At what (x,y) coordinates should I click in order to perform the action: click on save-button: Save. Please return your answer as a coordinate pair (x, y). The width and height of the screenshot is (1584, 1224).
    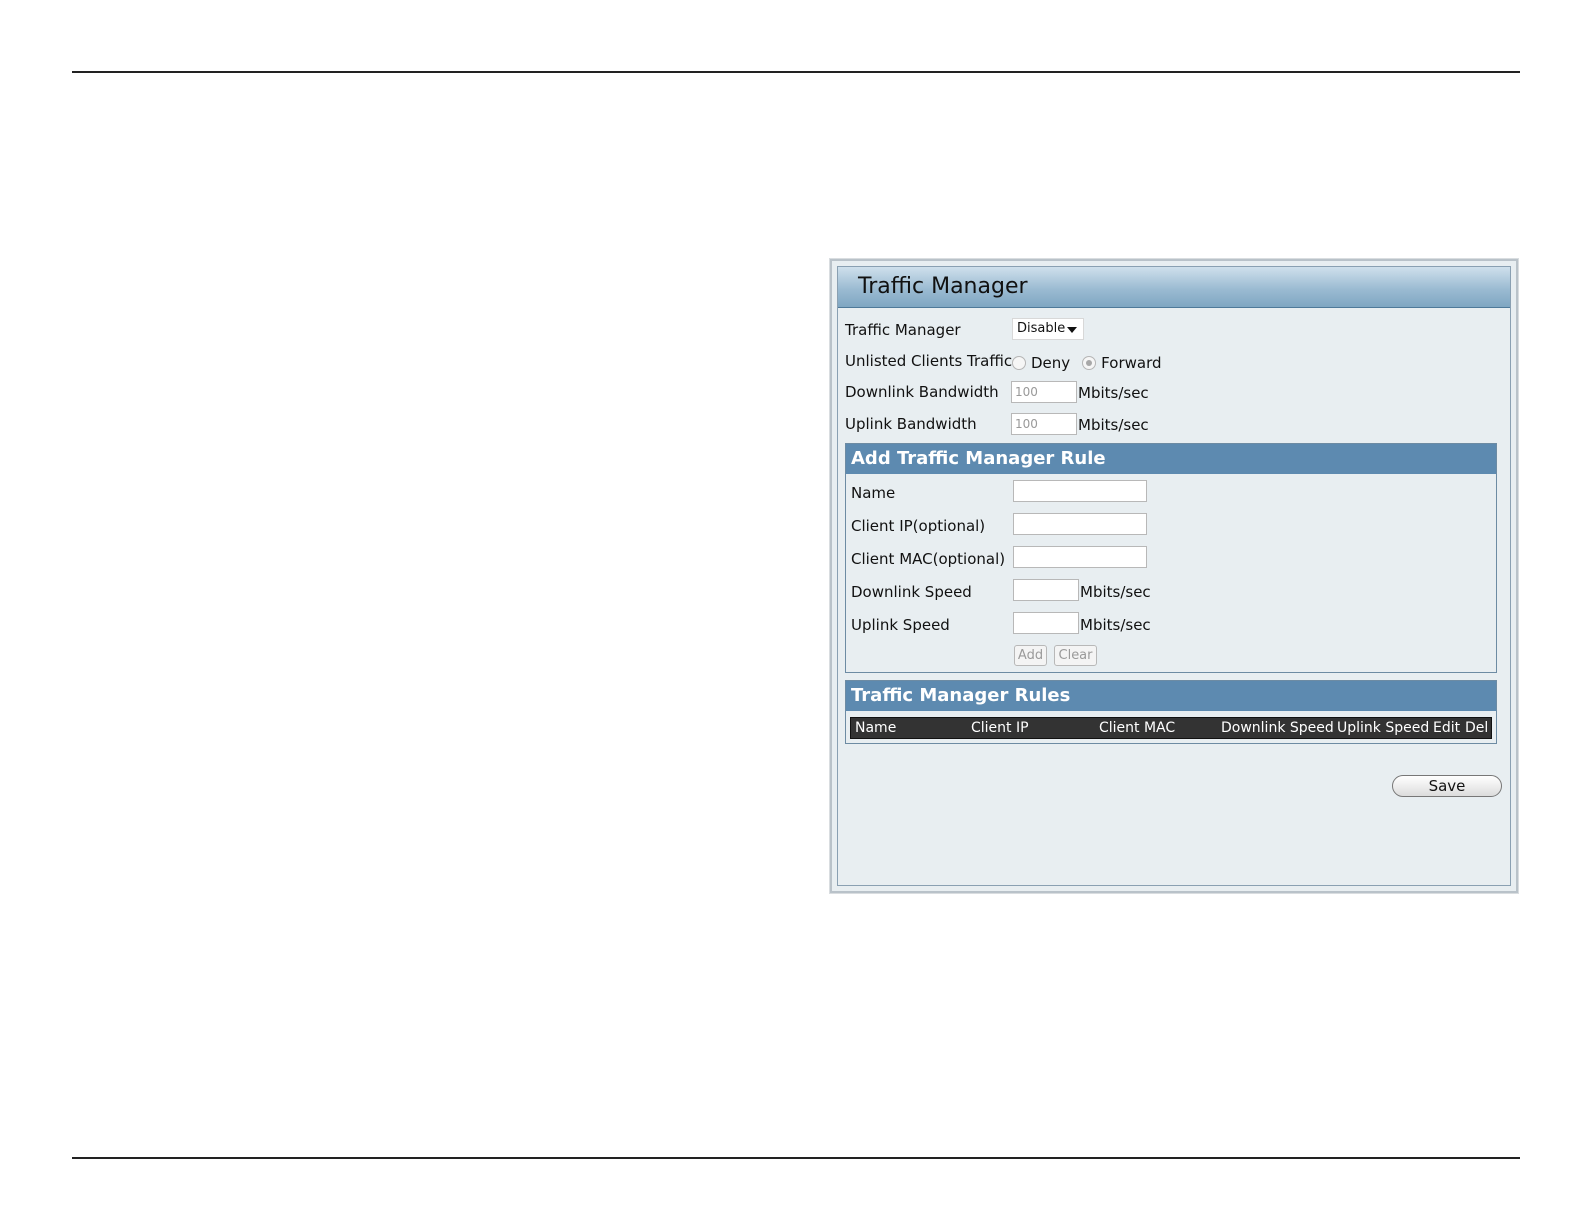
    Looking at the image, I should click on (1447, 786).